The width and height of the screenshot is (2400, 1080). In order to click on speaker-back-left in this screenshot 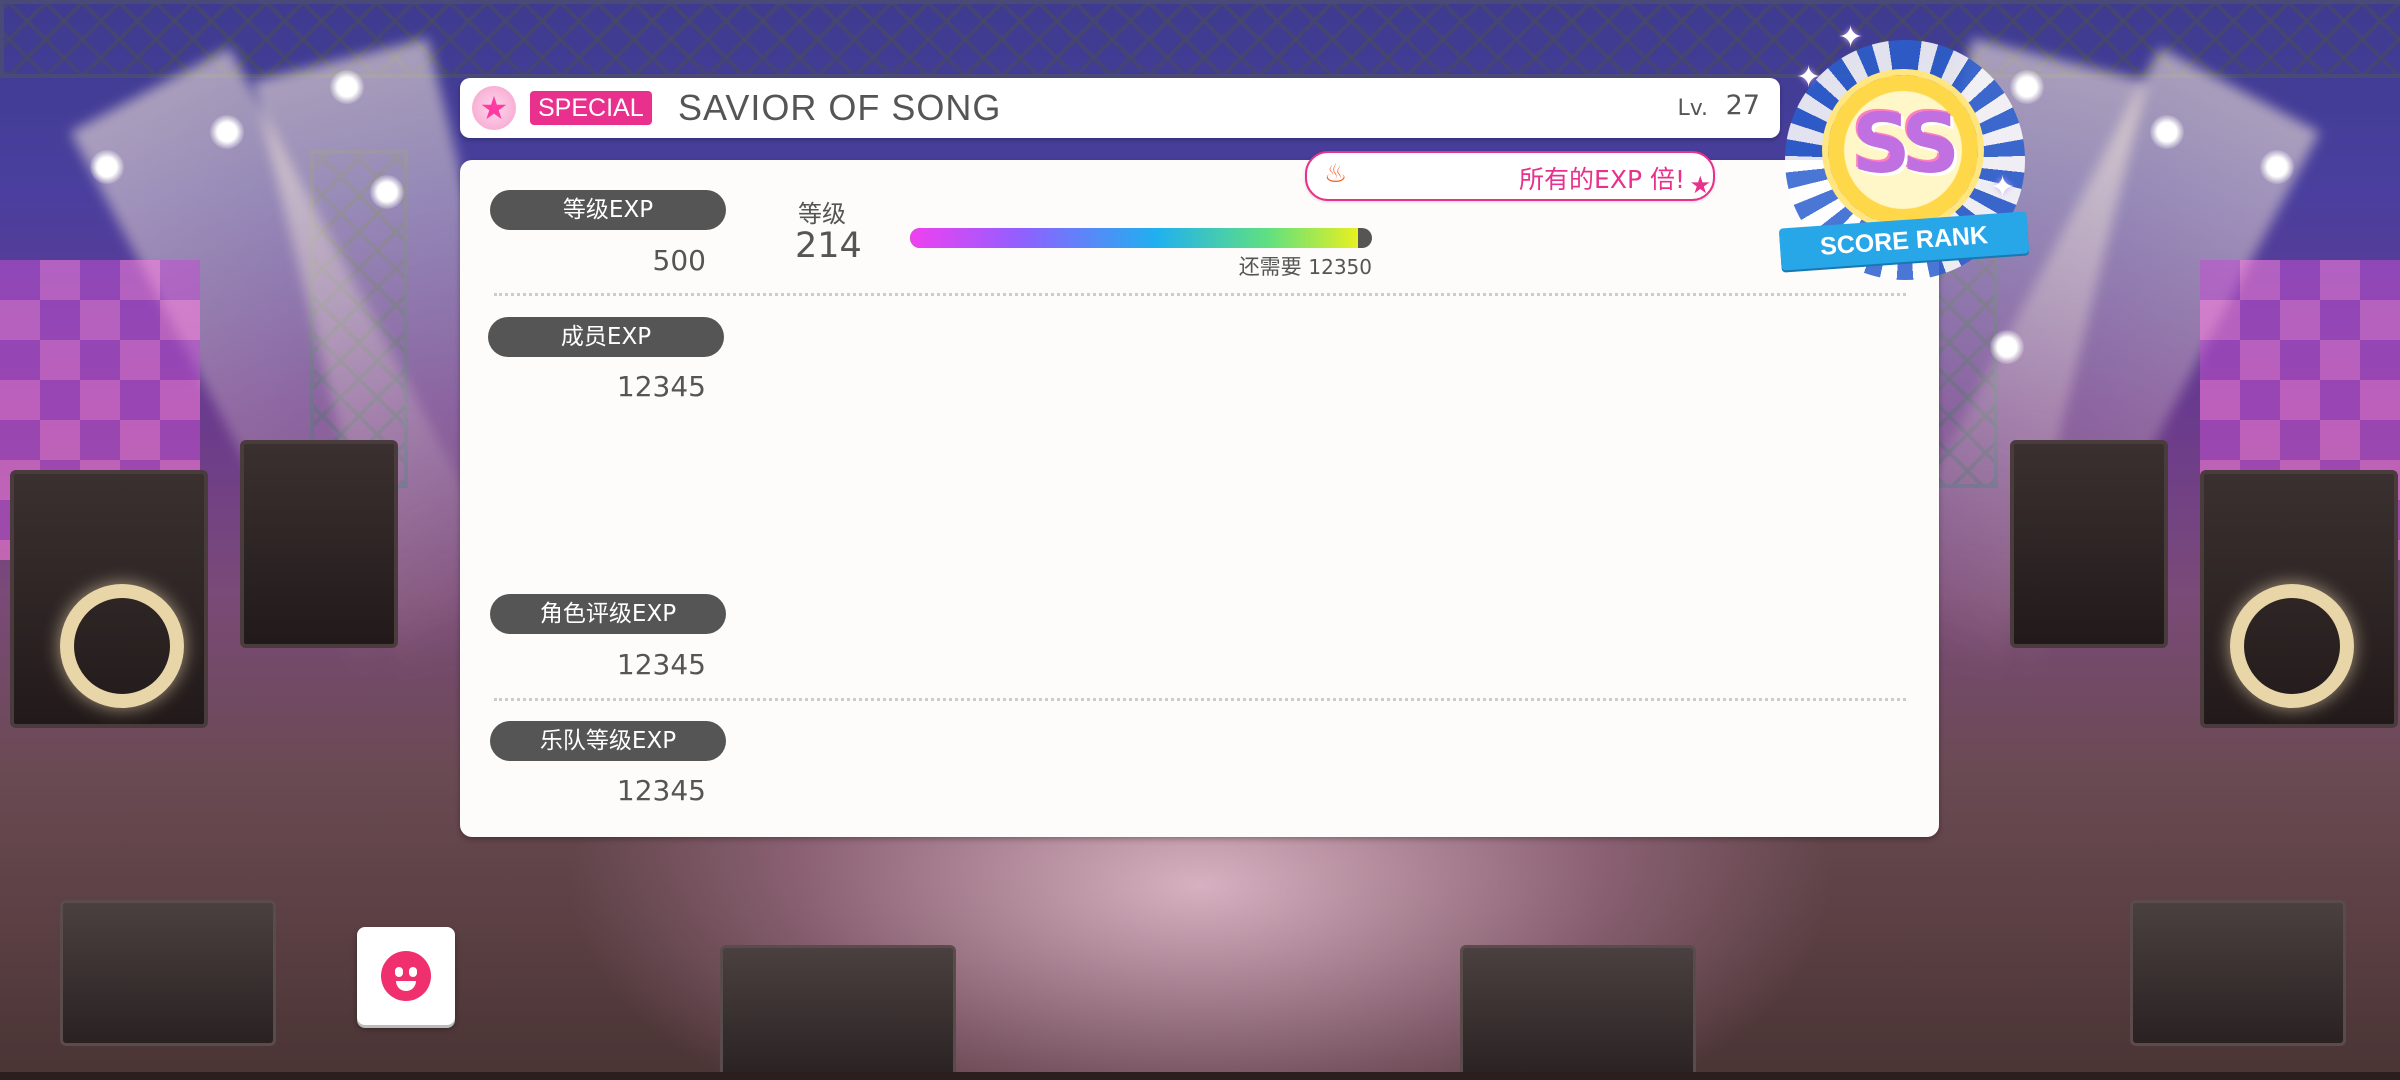, I will do `click(319, 544)`.